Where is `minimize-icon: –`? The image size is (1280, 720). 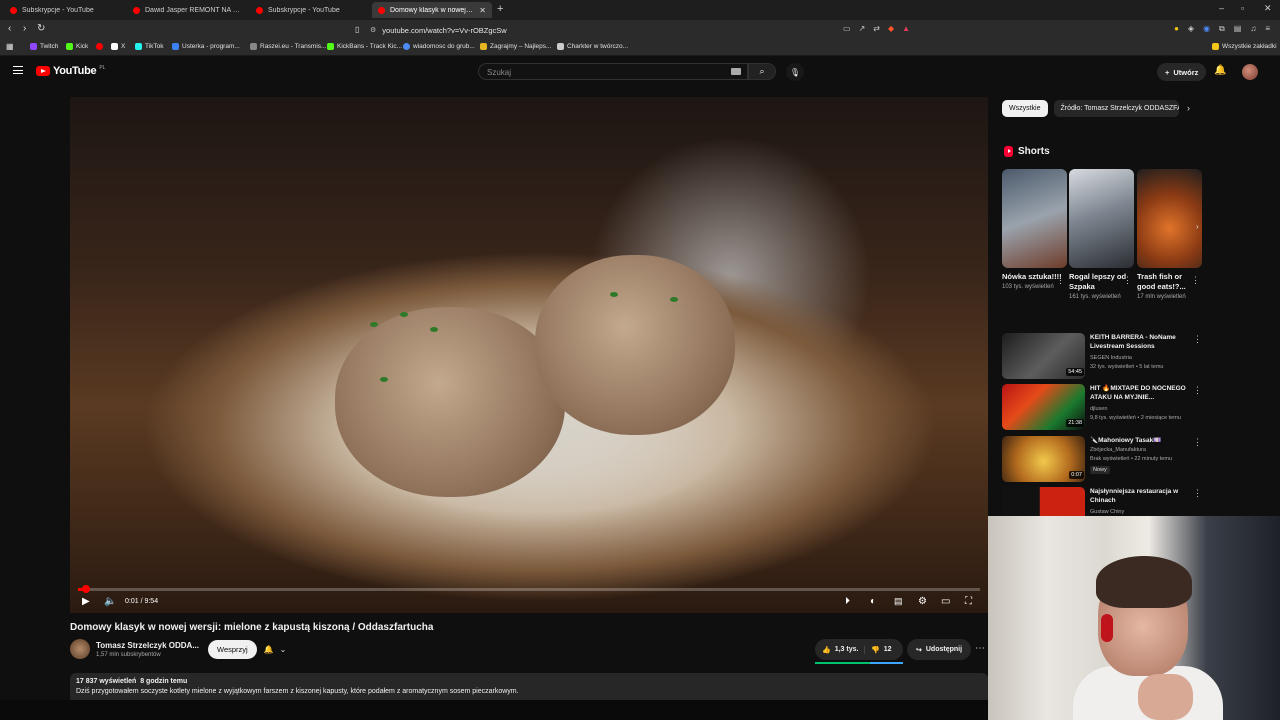 minimize-icon: – is located at coordinates (1221, 8).